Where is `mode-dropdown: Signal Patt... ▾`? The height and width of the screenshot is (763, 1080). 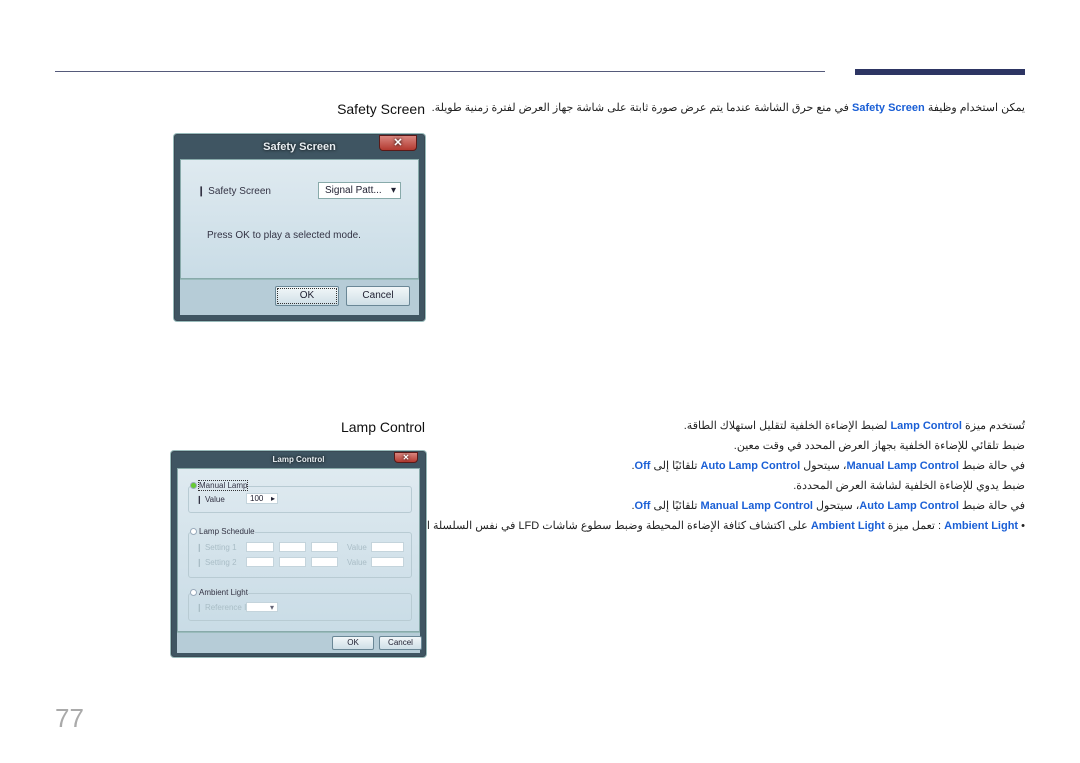
mode-dropdown: Signal Patt... ▾ is located at coordinates (359, 190).